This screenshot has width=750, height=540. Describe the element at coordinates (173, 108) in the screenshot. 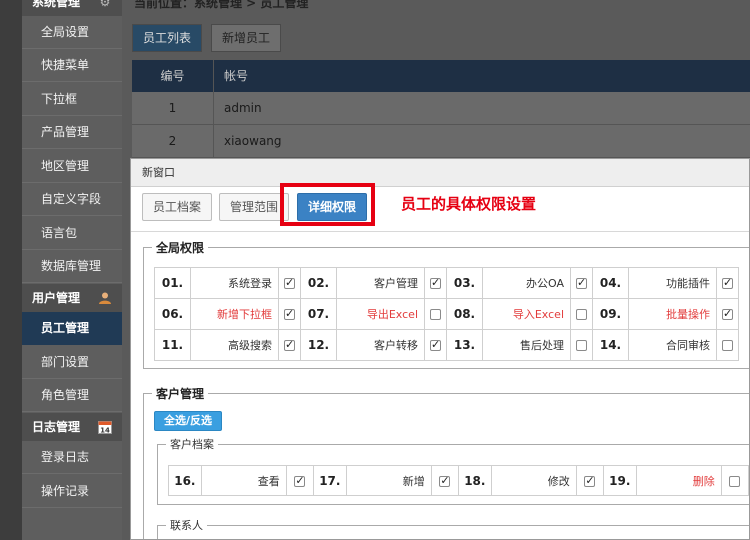

I see `cell-id: 1` at that location.